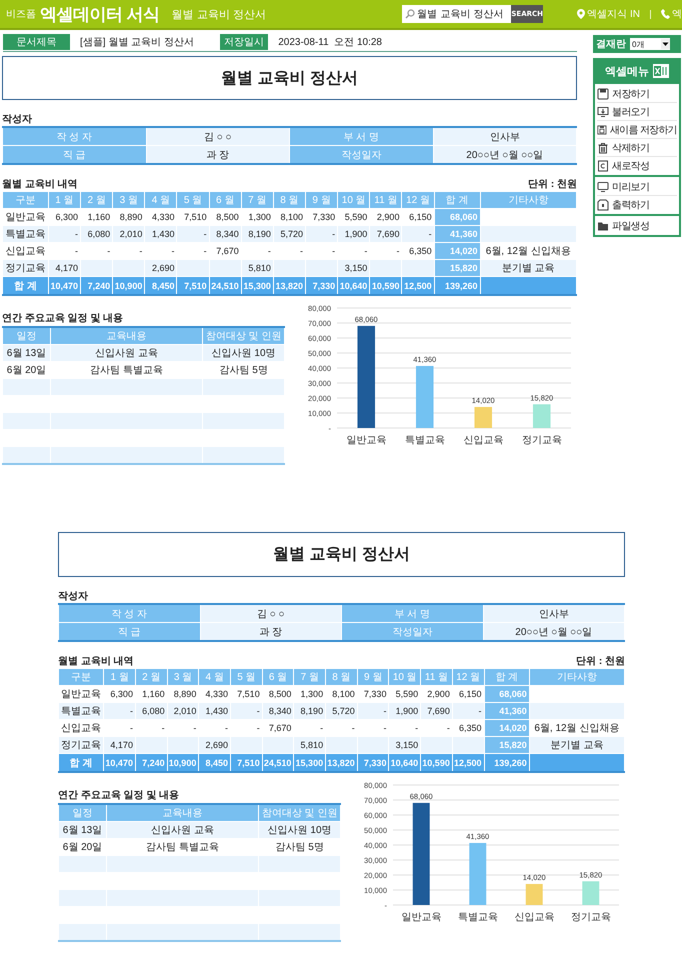  Describe the element at coordinates (120, 745) in the screenshot. I see `table-cell: 4,170` at that location.